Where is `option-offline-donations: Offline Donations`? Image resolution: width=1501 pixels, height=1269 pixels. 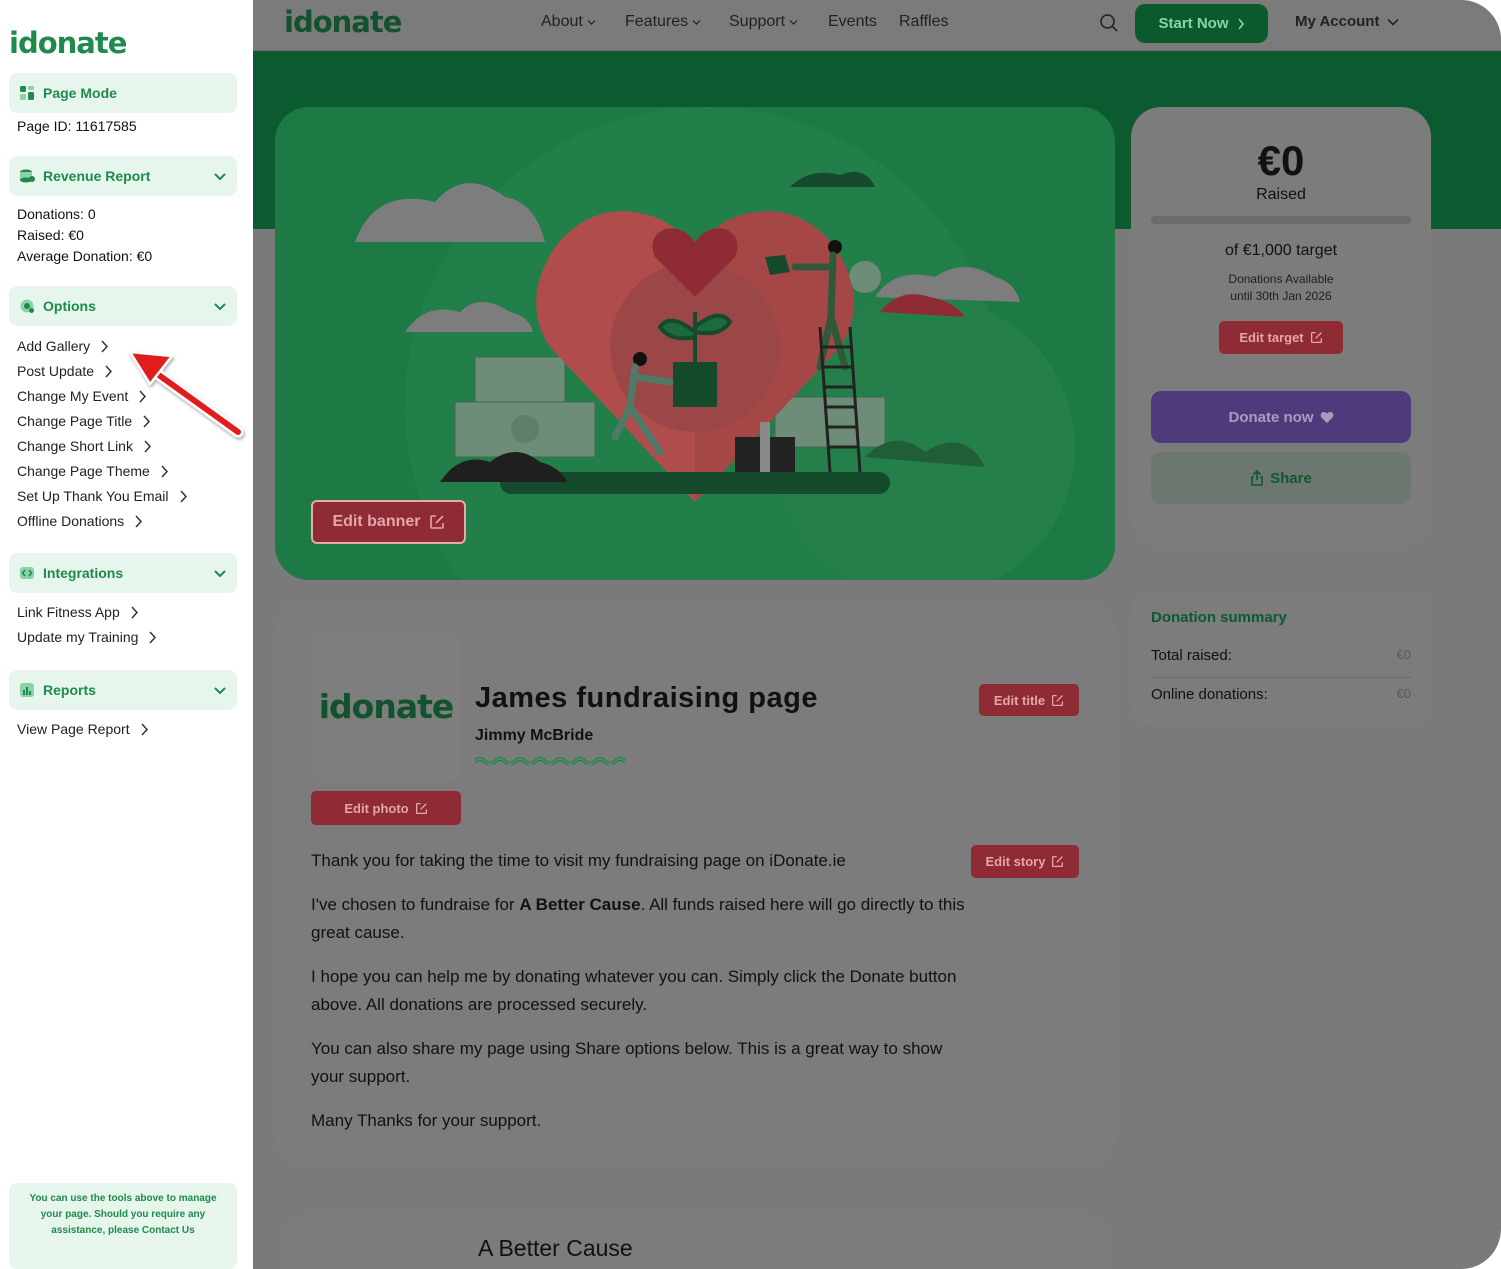
option-offline-donations: Offline Donations is located at coordinates (80, 521).